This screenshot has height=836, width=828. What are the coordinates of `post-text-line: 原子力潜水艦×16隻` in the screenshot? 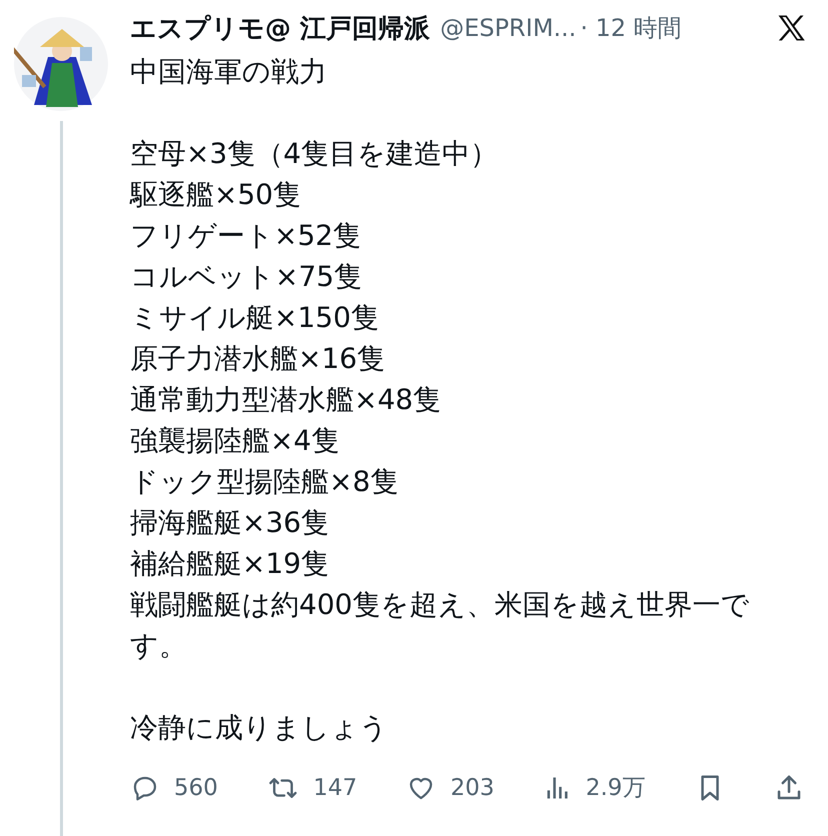 It's located at (258, 359).